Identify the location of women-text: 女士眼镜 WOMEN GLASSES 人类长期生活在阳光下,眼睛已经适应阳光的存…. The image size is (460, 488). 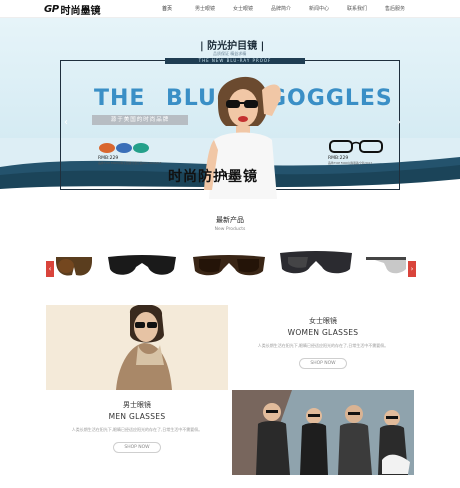
(323, 342).